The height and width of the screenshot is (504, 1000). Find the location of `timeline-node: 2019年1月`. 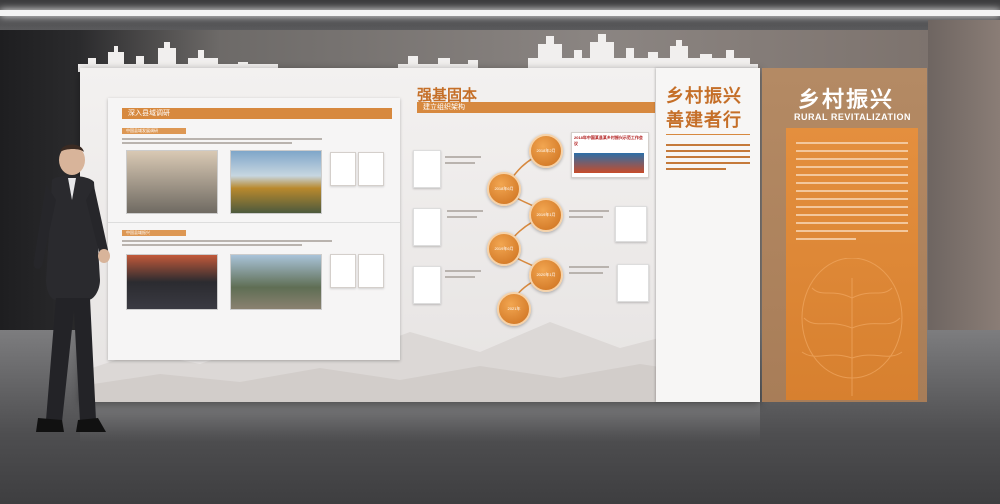

timeline-node: 2019年1月 is located at coordinates (546, 215).